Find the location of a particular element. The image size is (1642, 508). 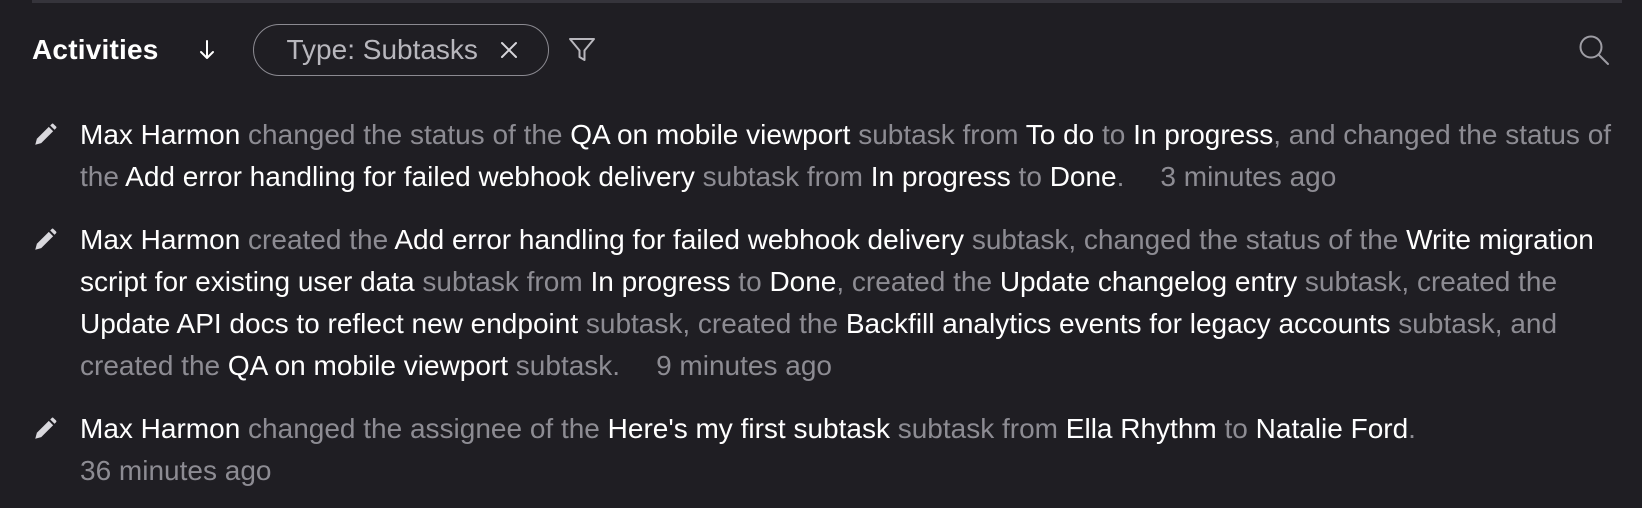

filter-button is located at coordinates (582, 50).